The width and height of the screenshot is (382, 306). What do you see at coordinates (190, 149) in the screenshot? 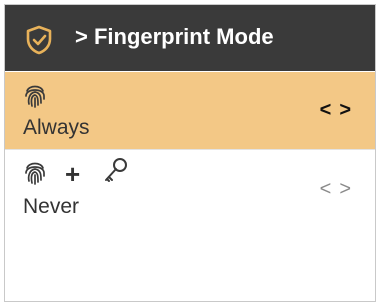
I see `row-divider` at bounding box center [190, 149].